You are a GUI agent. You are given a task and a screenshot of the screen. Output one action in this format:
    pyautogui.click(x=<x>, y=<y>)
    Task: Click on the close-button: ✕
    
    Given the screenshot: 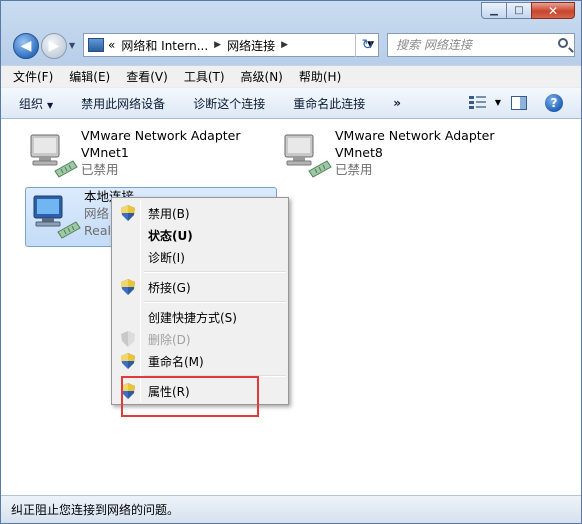 What is the action you would take?
    pyautogui.click(x=553, y=10)
    